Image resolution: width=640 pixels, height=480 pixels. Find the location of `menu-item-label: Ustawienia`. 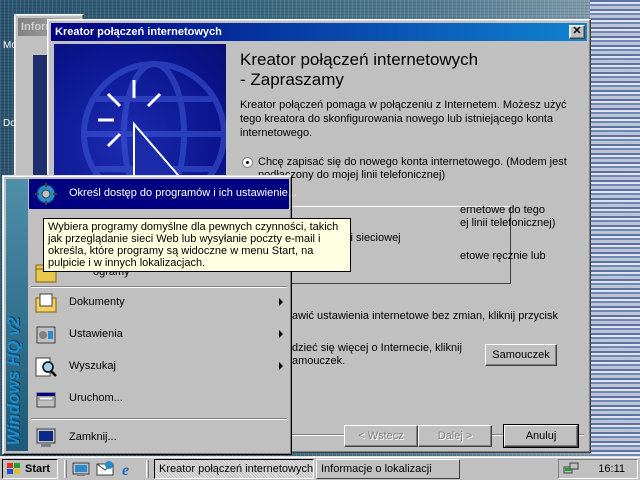

menu-item-label: Ustawienia is located at coordinates (96, 334).